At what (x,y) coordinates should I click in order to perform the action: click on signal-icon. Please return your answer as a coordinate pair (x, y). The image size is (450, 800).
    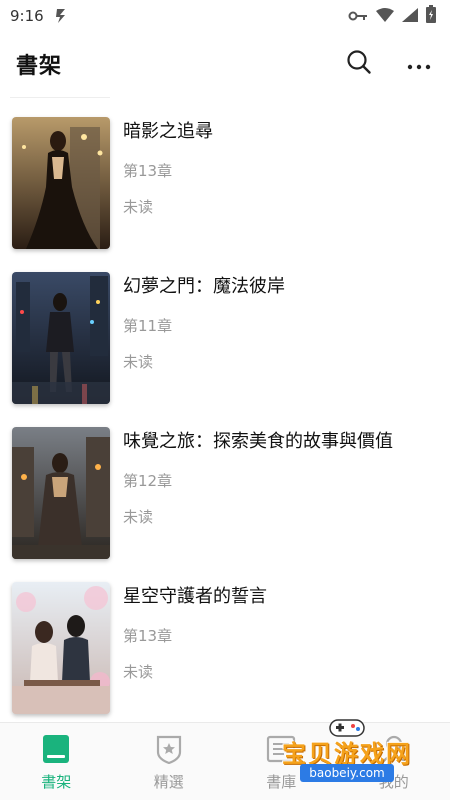
    Looking at the image, I should click on (410, 16).